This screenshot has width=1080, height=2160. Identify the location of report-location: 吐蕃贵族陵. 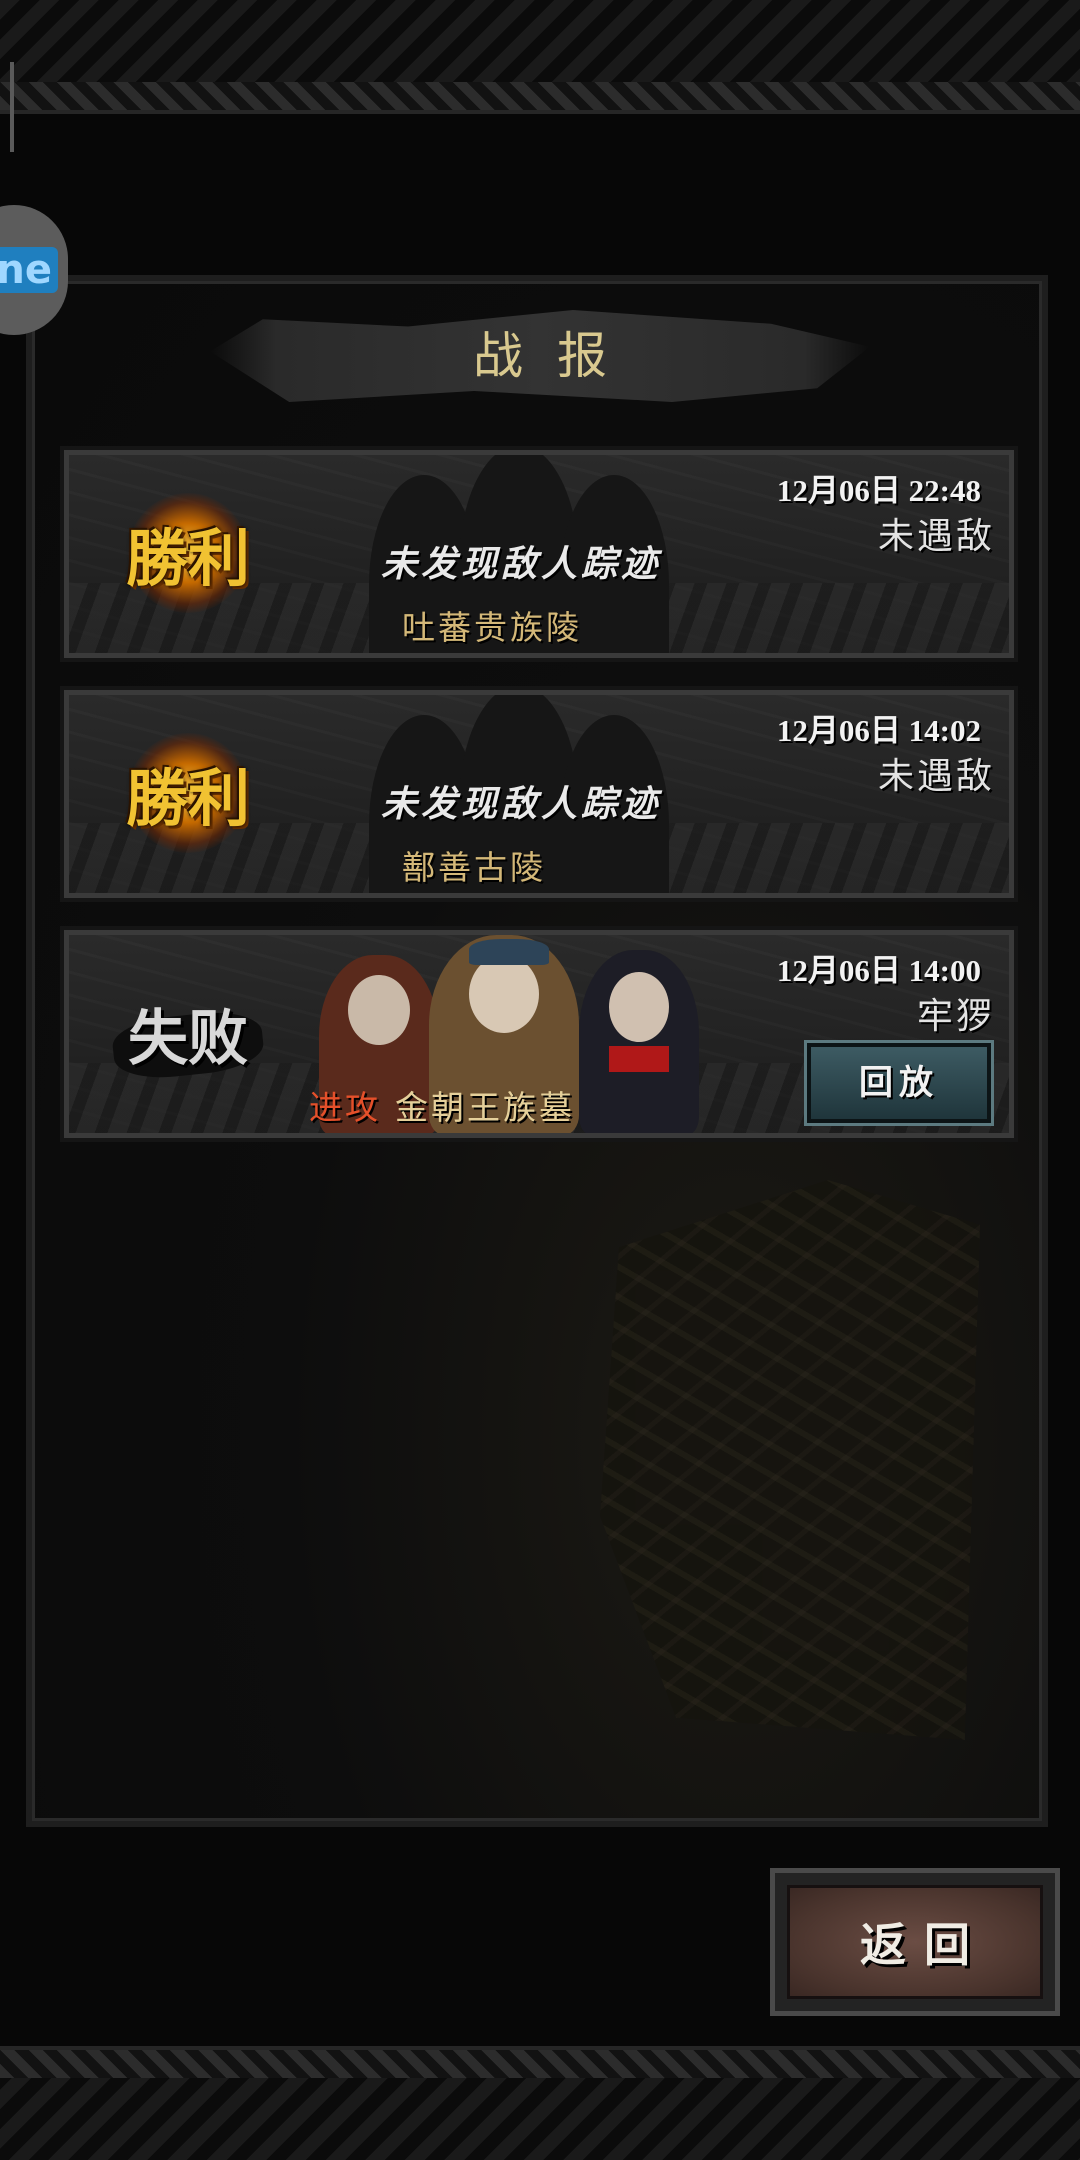
(492, 627).